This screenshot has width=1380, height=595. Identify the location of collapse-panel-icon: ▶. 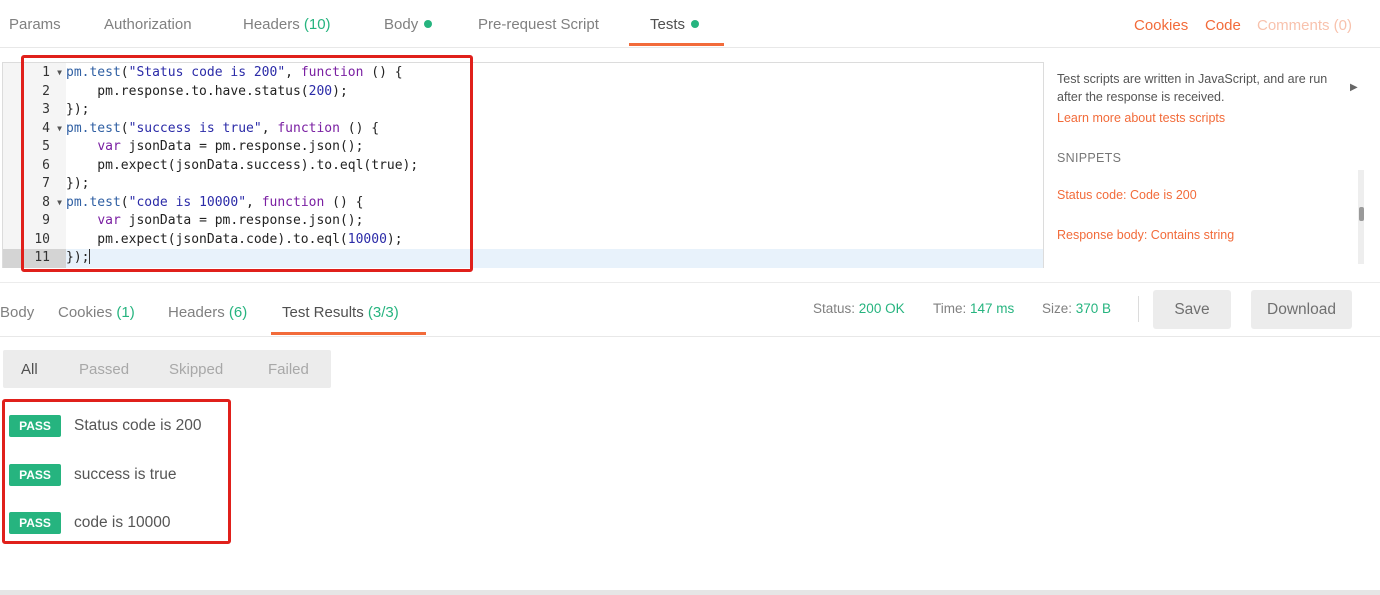
(1354, 87).